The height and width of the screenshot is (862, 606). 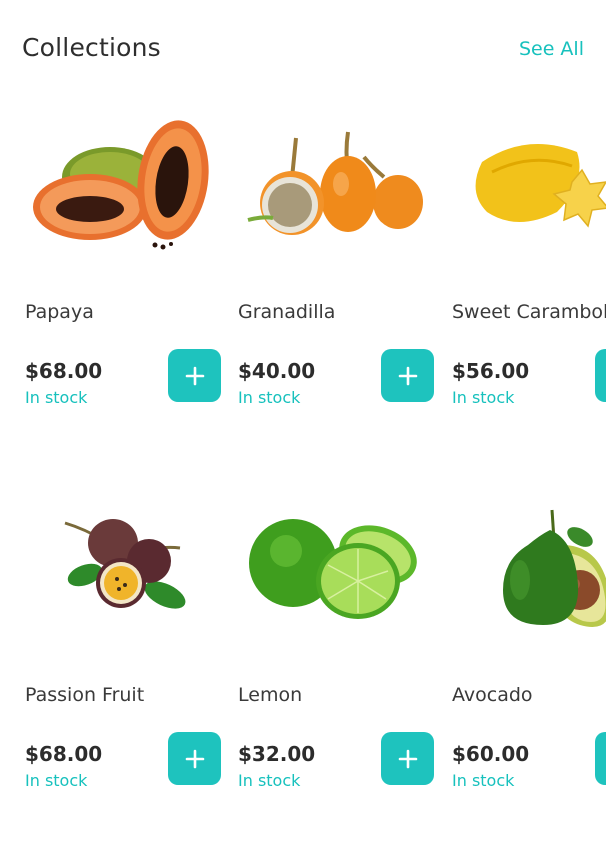 What do you see at coordinates (491, 754) in the screenshot?
I see `product-price: $60.00` at bounding box center [491, 754].